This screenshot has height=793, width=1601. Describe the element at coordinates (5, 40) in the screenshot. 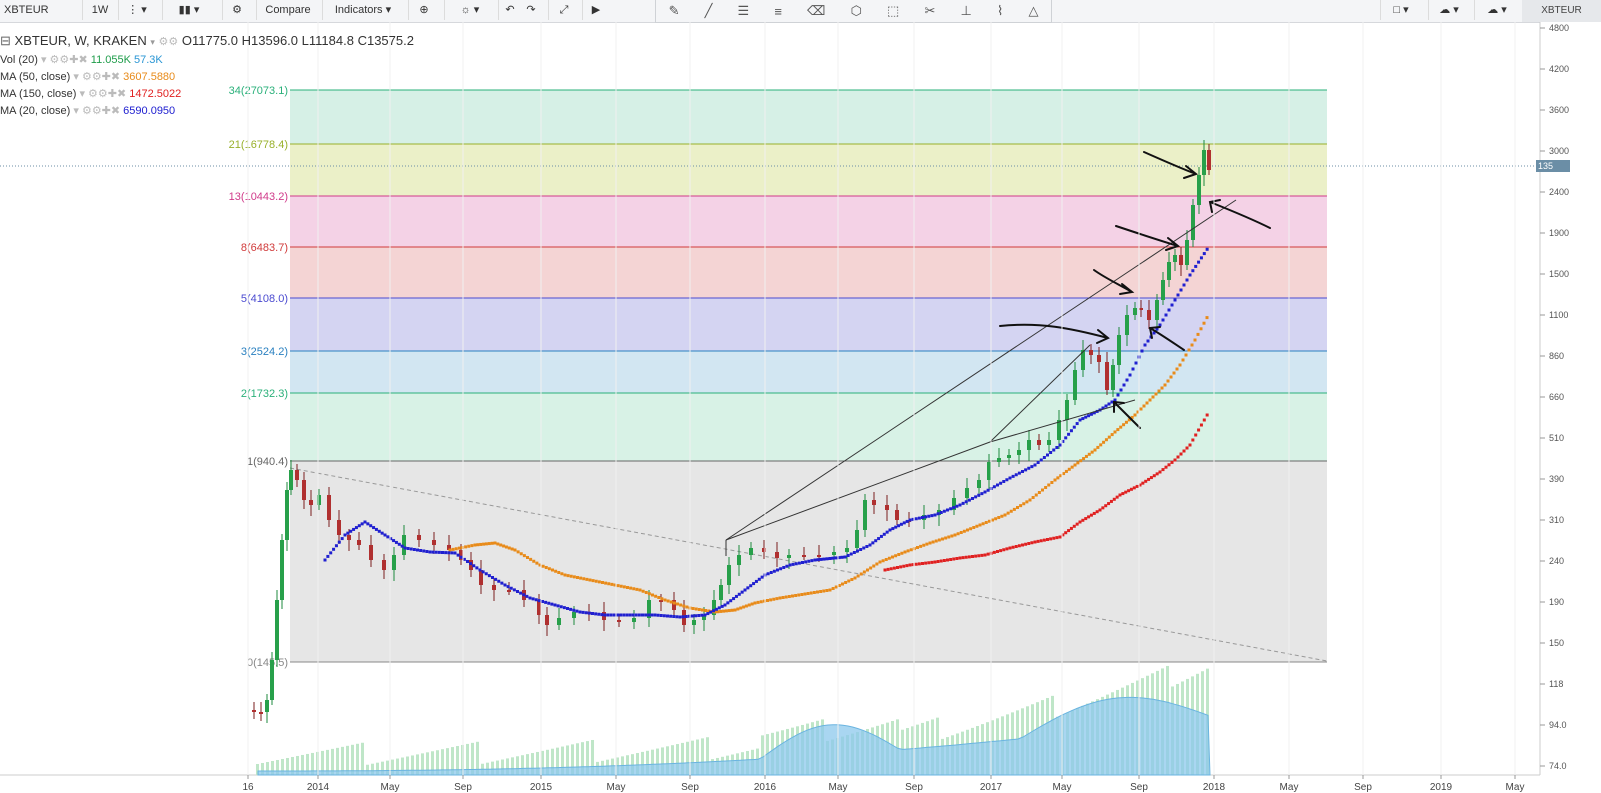

I see `collapse-icon: ⊟` at that location.